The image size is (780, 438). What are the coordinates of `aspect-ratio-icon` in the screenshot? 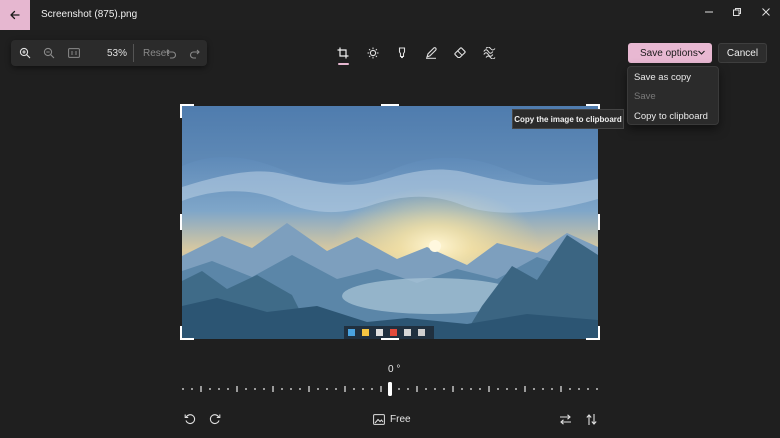 It's located at (379, 419).